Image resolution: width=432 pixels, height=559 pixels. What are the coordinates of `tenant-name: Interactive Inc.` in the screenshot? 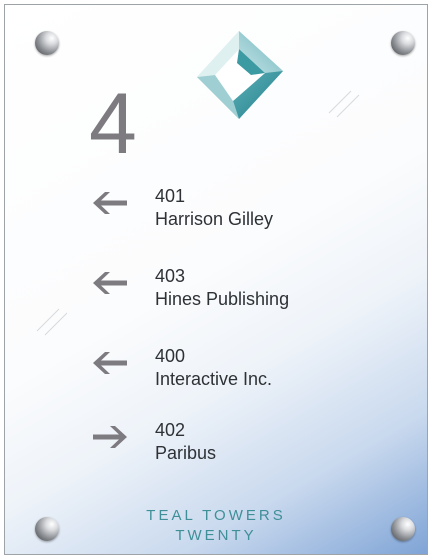 It's located at (214, 379).